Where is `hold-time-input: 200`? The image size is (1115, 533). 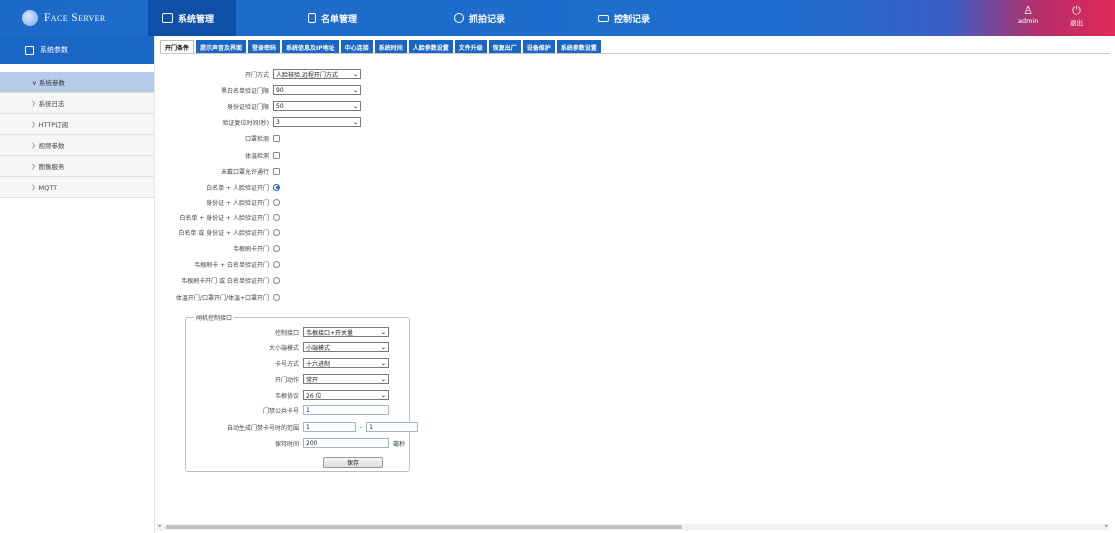
hold-time-input: 200 is located at coordinates (346, 443).